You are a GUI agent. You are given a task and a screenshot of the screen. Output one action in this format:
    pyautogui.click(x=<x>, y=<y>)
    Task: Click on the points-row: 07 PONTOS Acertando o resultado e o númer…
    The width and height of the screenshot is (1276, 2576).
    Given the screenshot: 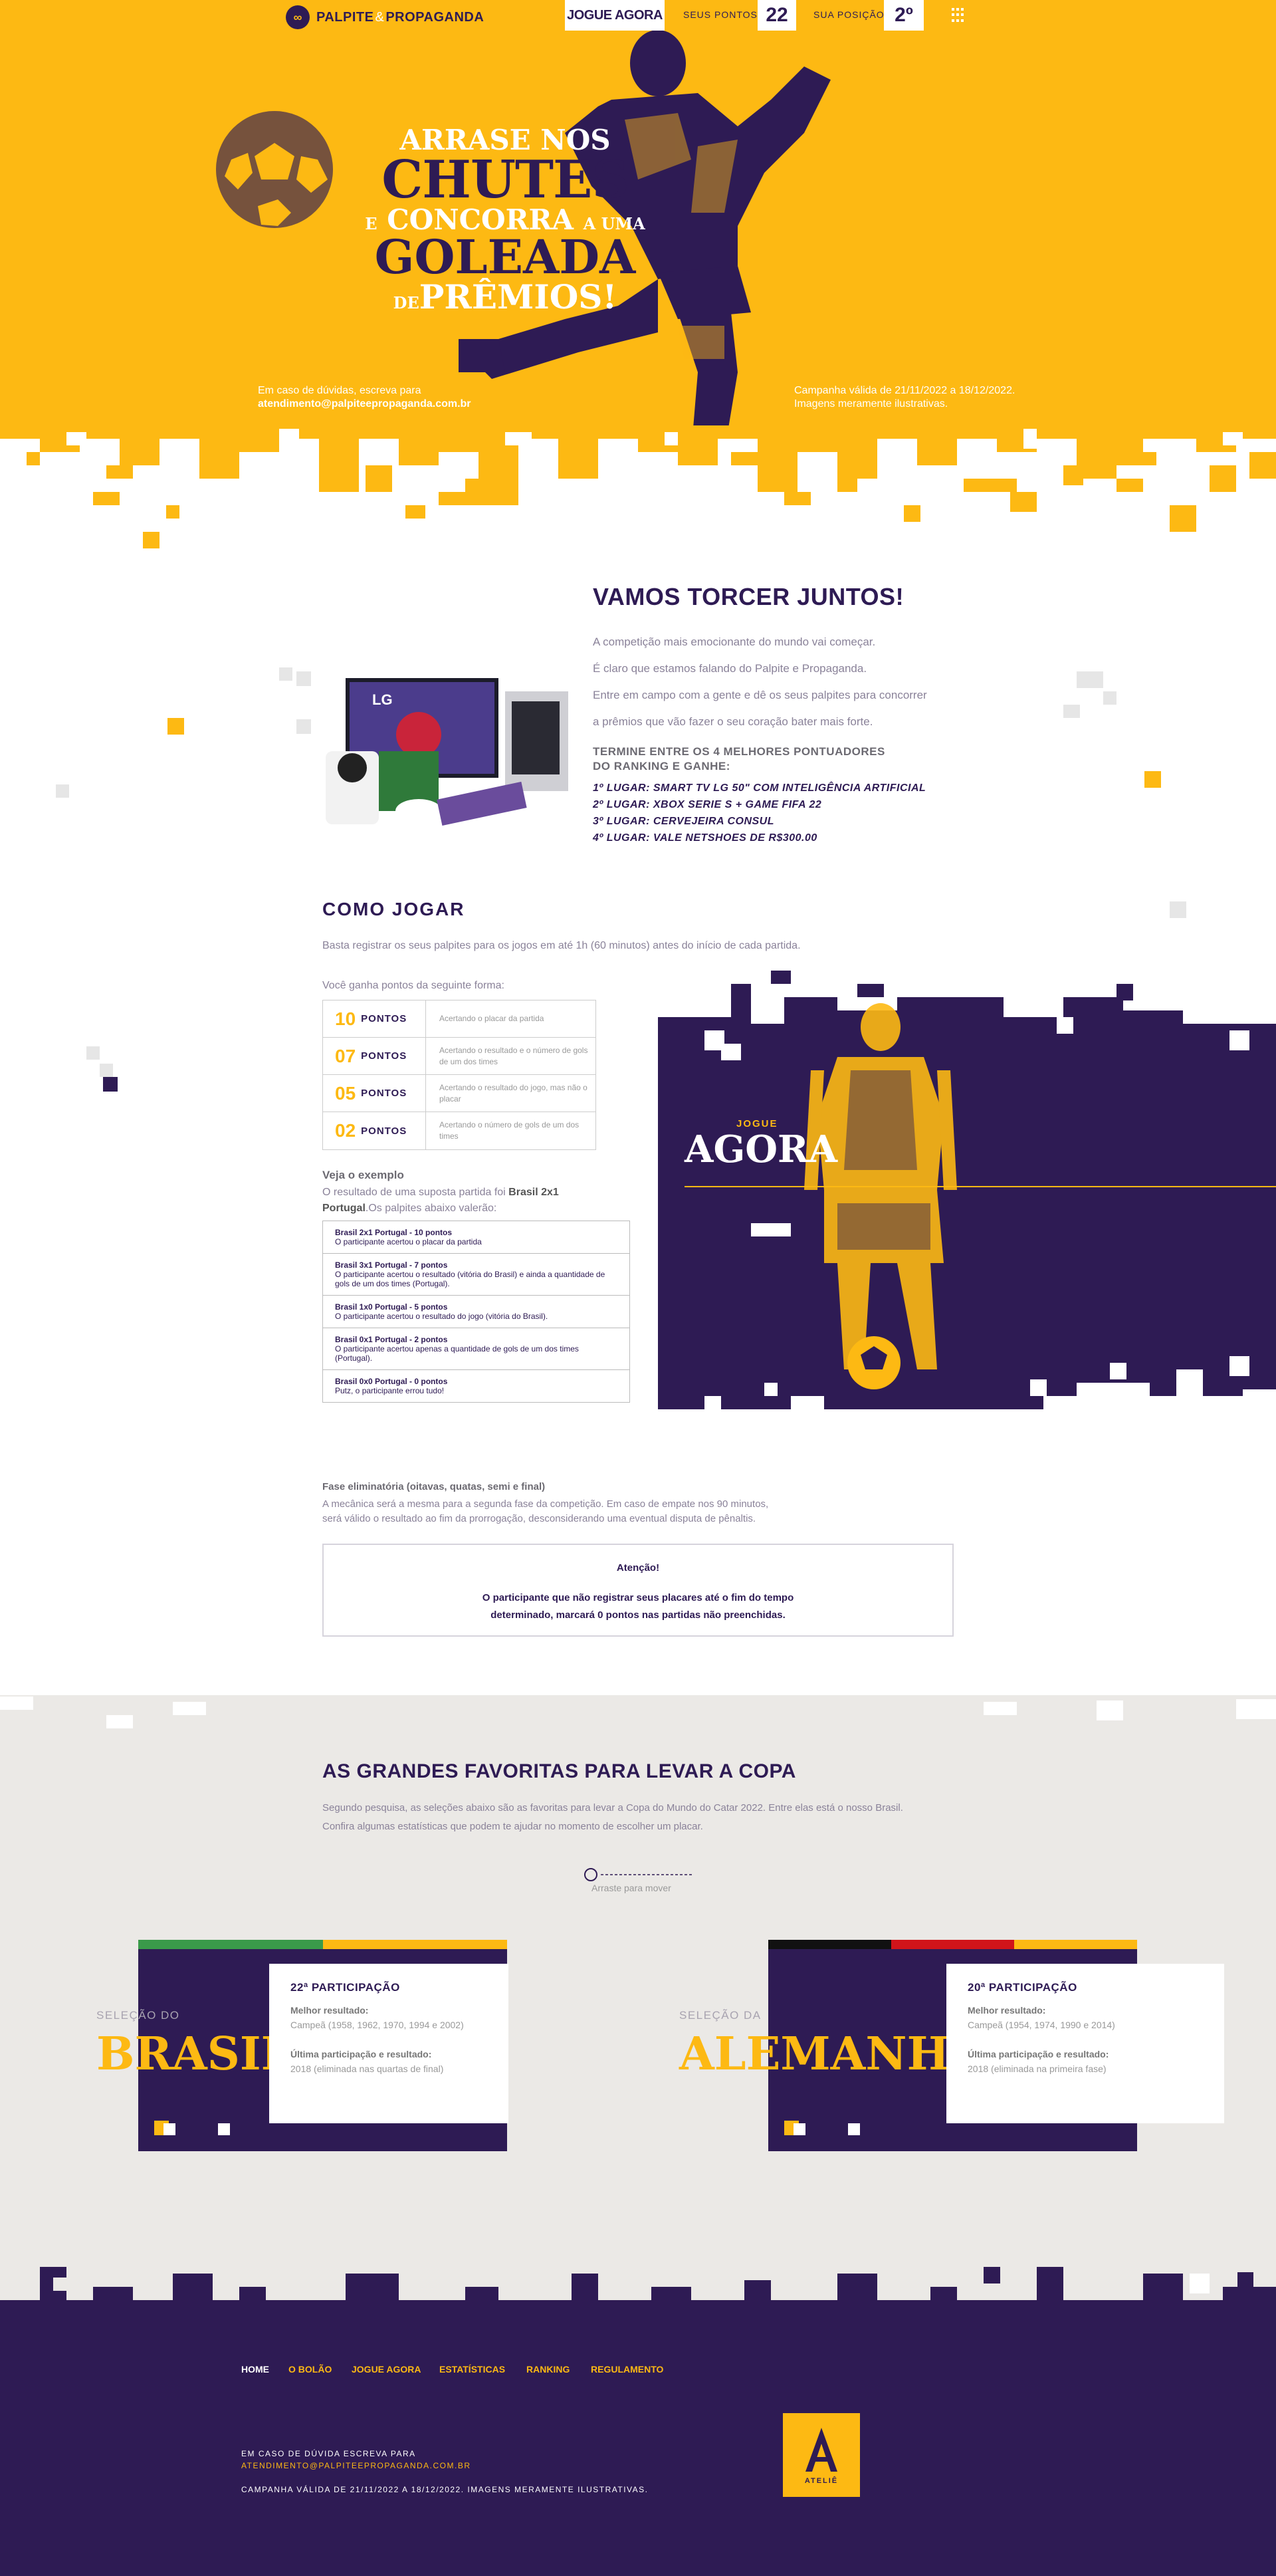 What is the action you would take?
    pyautogui.click(x=459, y=1056)
    